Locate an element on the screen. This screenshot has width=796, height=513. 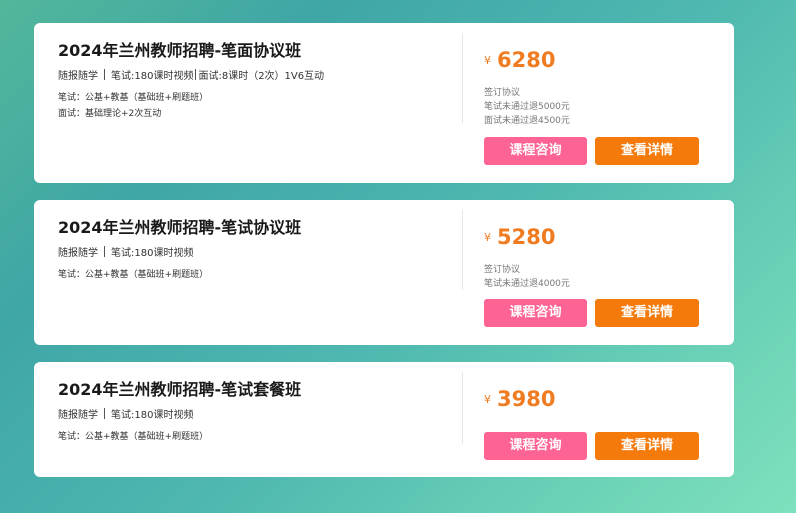
price-value: 5280 is located at coordinates (526, 237).